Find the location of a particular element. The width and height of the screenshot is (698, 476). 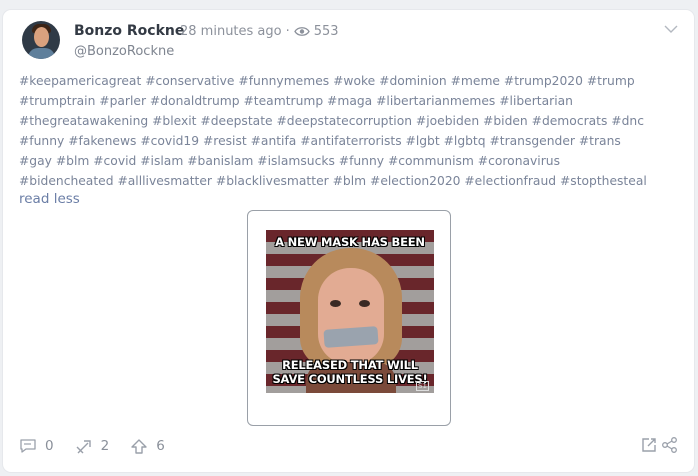

share-controls is located at coordinates (659, 447).